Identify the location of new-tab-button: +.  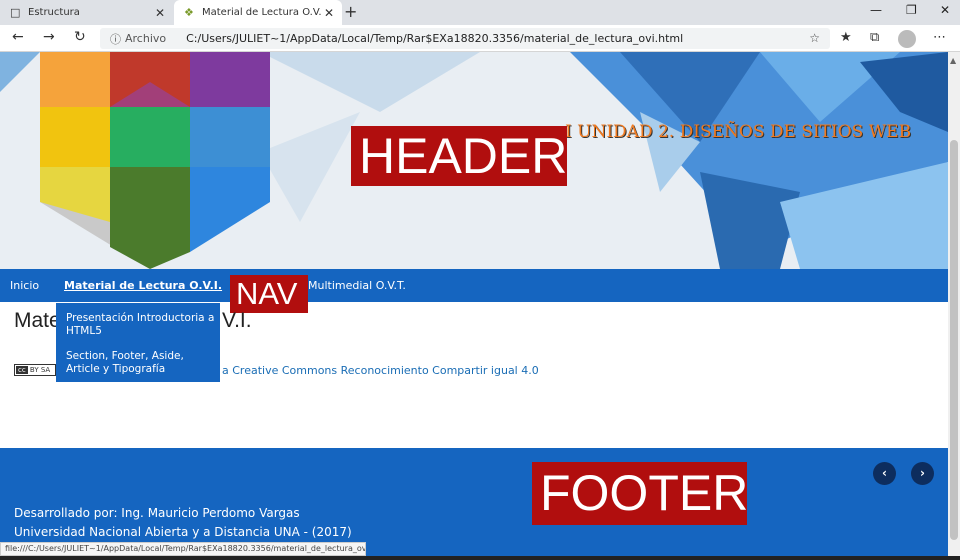
(350, 11).